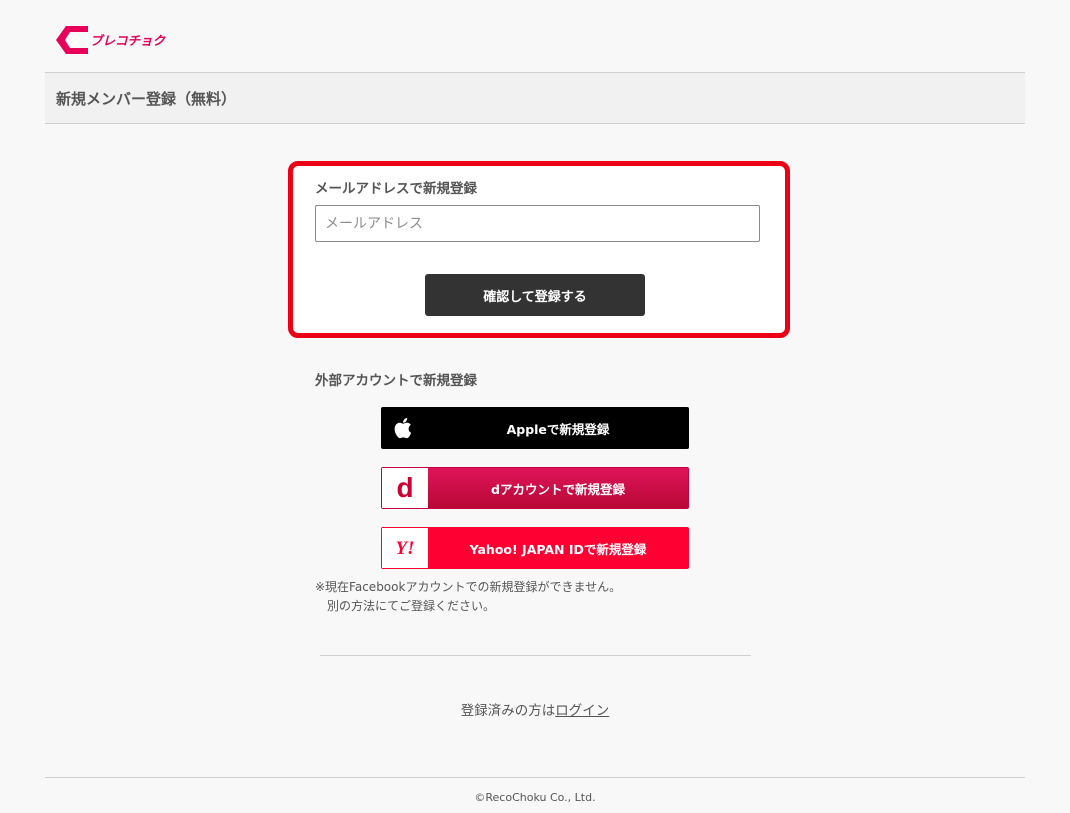  Describe the element at coordinates (468, 587) in the screenshot. I see `facebook-notice-line1: ※現在Facebookアカウントでの新規登録ができません。` at that location.